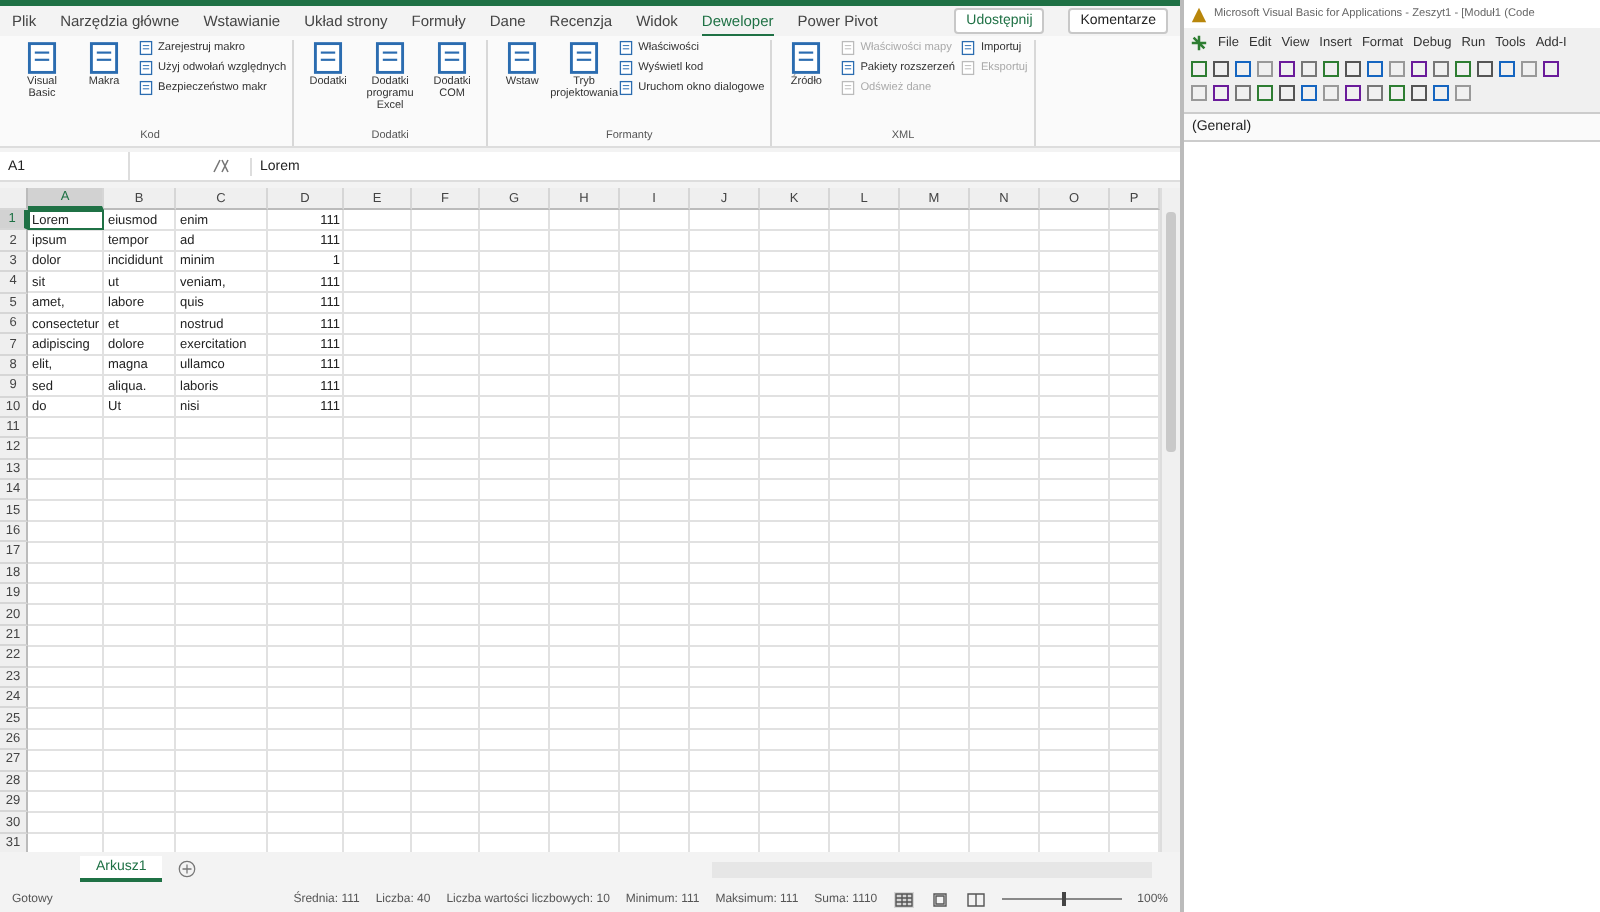 This screenshot has width=1600, height=912. I want to click on scrollbar-thumb, so click(1171, 332).